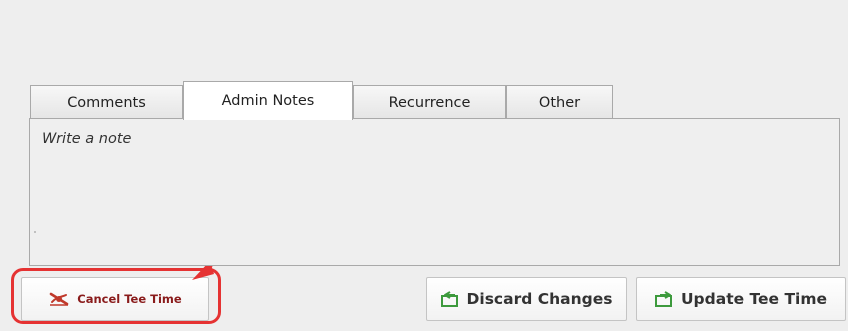 Image resolution: width=868 pixels, height=331 pixels. Describe the element at coordinates (754, 299) in the screenshot. I see `update-tee-time-label: Update Tee Time` at that location.